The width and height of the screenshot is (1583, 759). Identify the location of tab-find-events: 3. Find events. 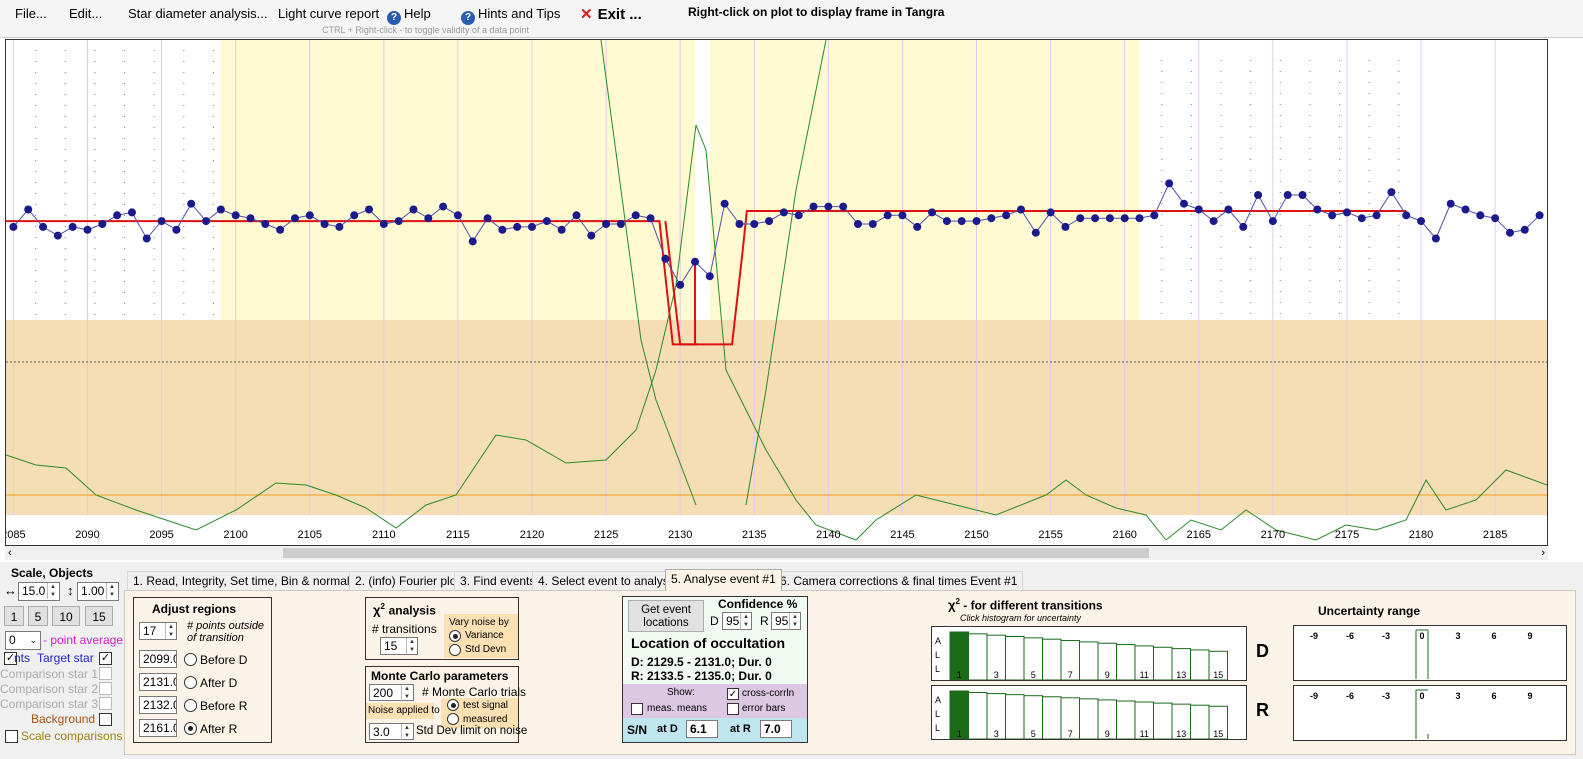
(498, 580).